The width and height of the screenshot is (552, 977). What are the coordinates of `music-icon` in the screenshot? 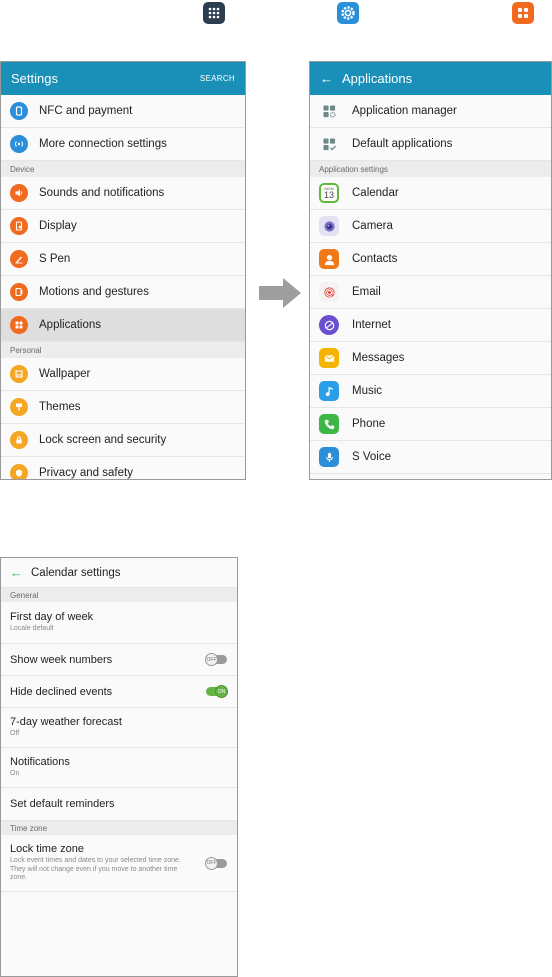 It's located at (329, 391).